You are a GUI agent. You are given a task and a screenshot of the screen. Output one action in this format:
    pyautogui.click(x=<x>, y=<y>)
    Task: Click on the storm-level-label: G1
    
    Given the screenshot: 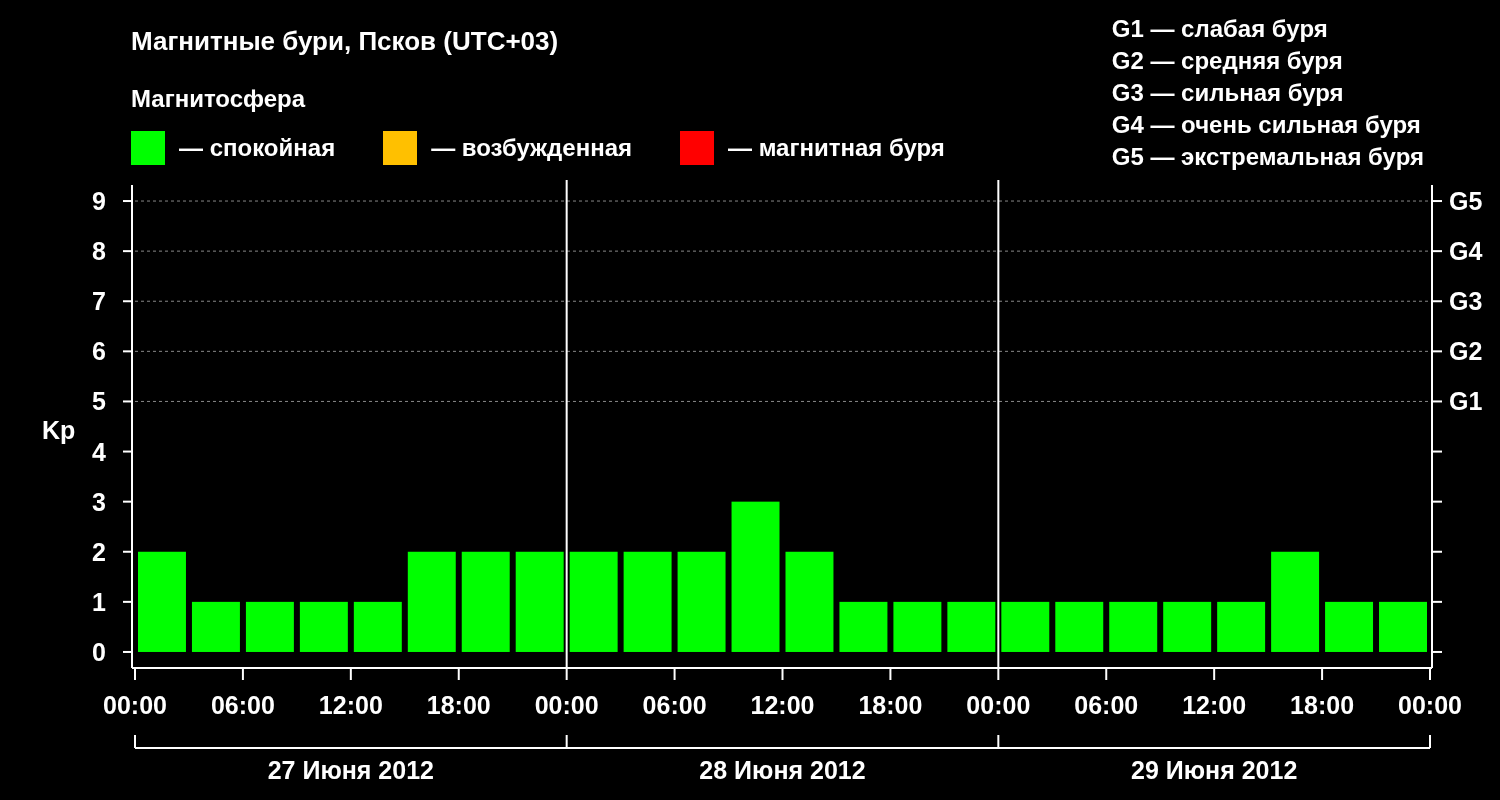 What is the action you would take?
    pyautogui.click(x=1466, y=401)
    